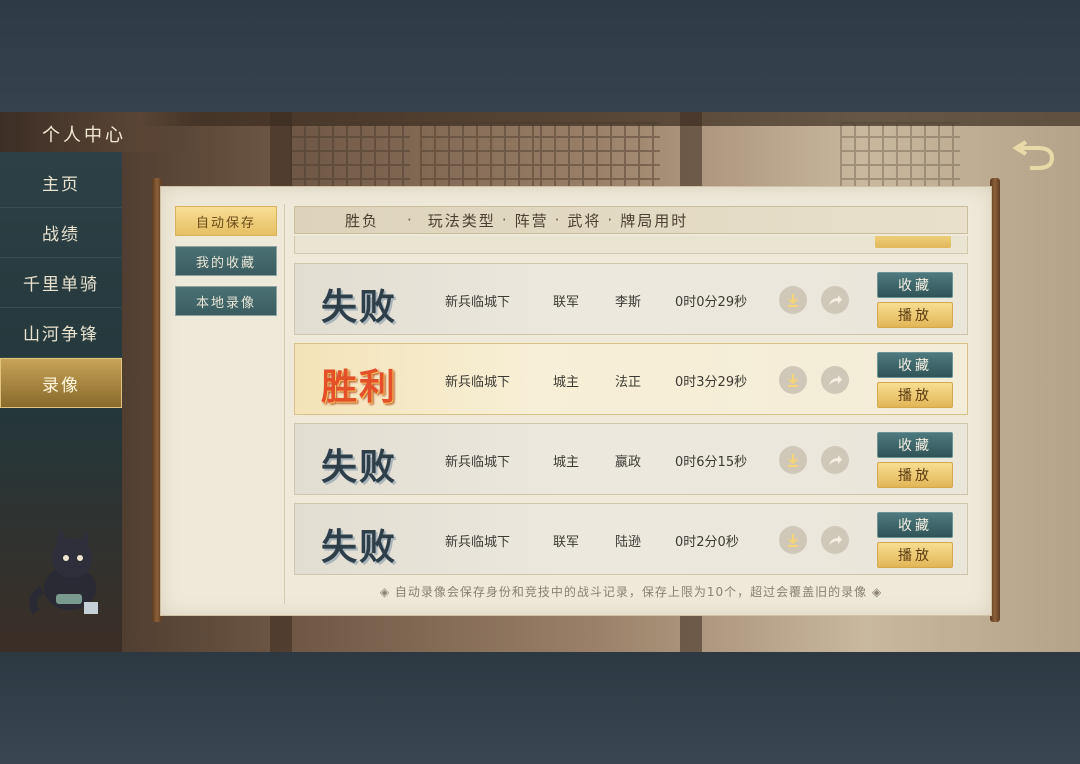  Describe the element at coordinates (1036, 156) in the screenshot. I see `back-icon` at that location.